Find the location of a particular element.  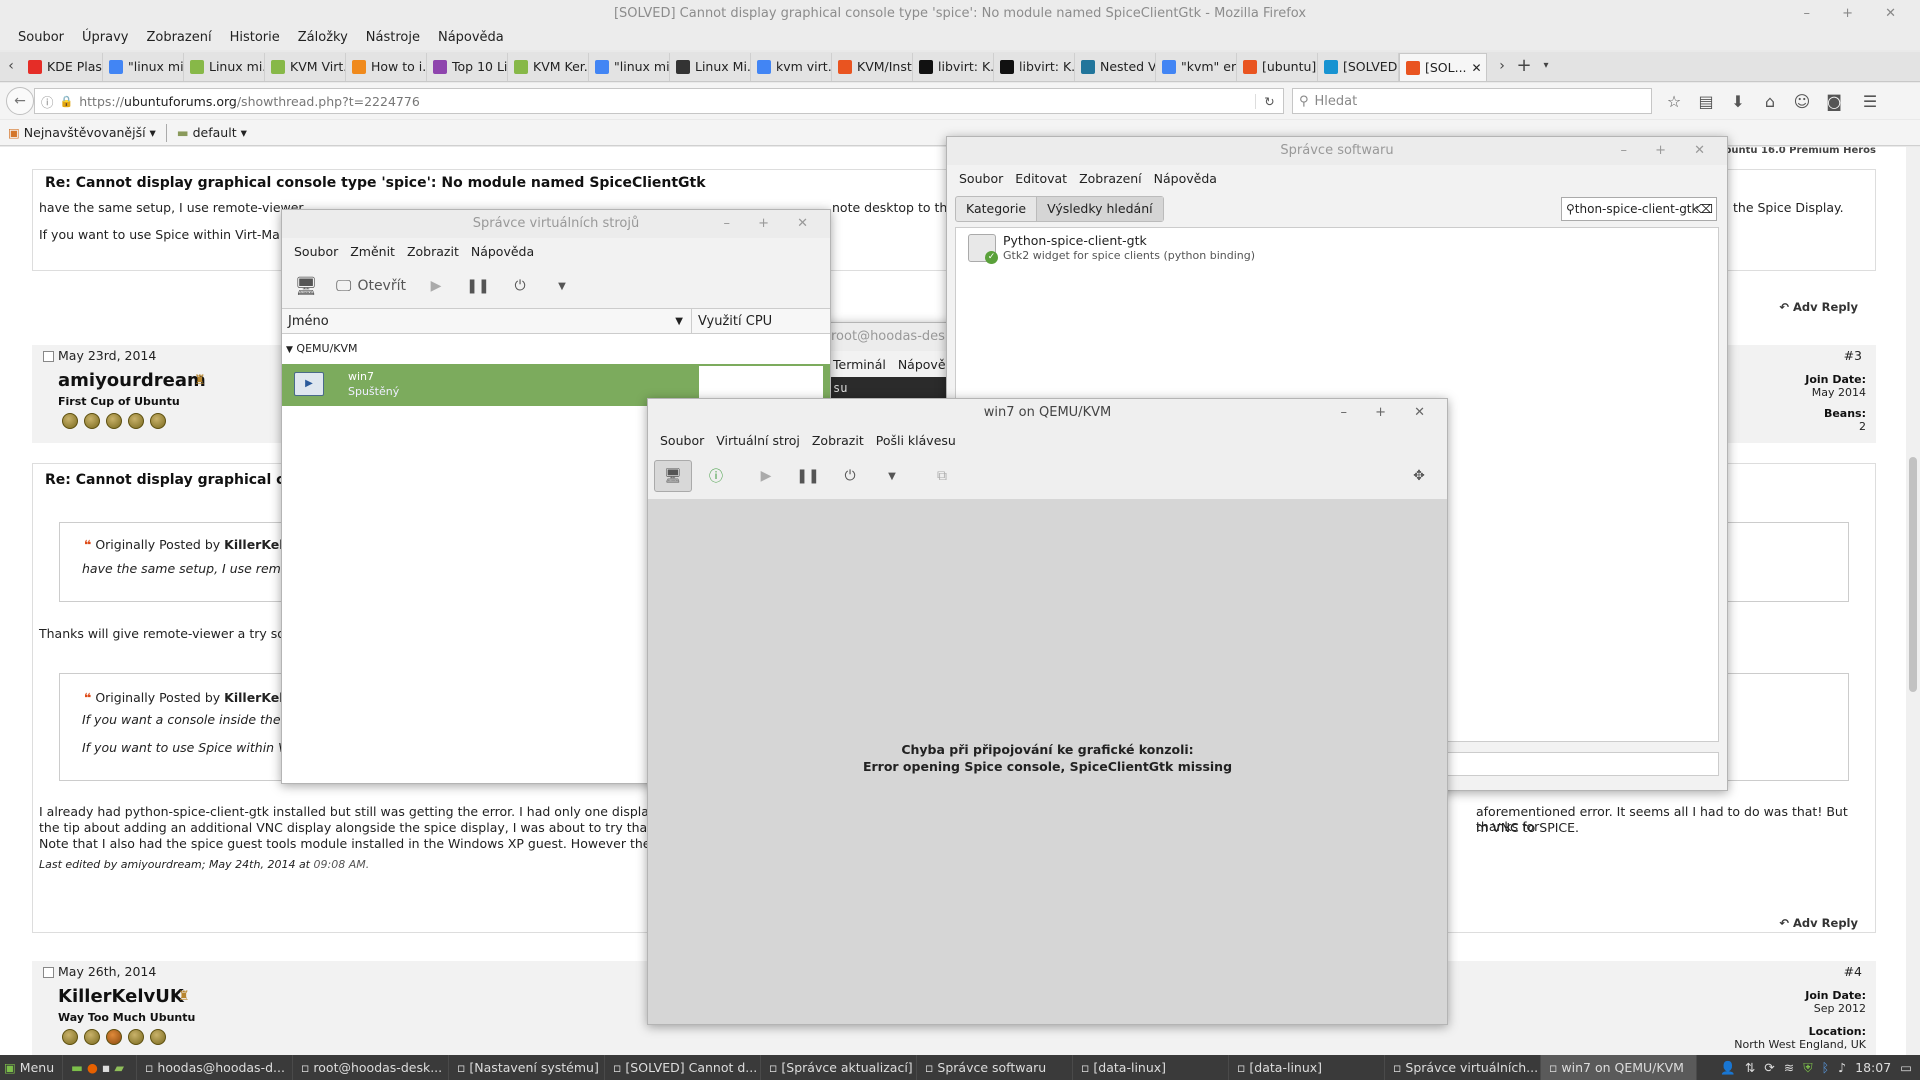

open-vm-button: 🖵 Otevřít is located at coordinates (371, 286).